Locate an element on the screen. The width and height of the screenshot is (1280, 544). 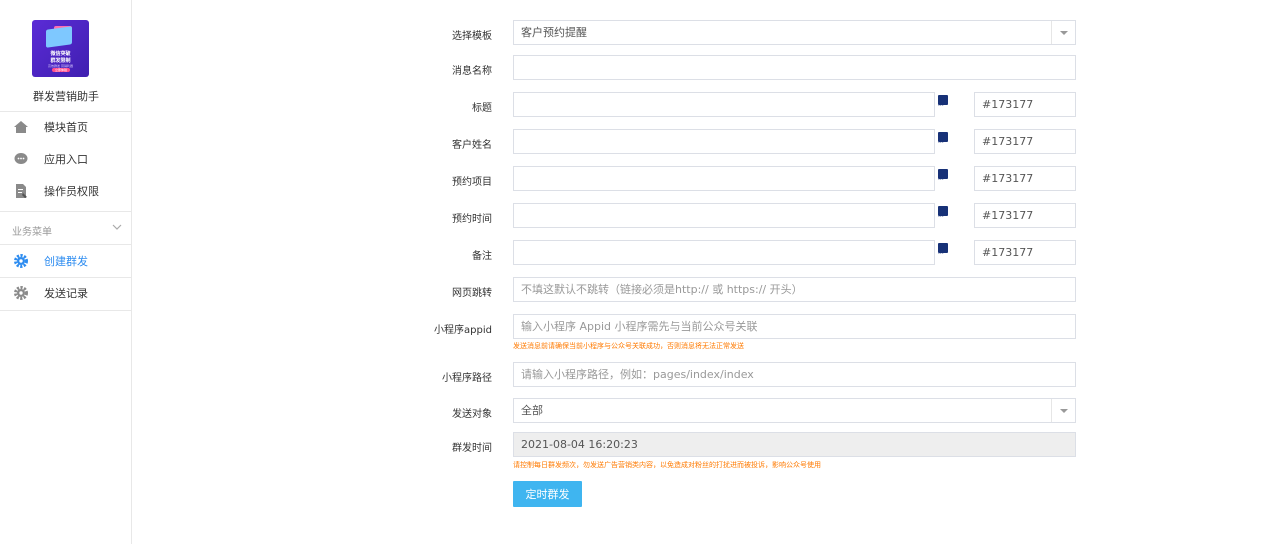
template-select: 客户预约提醒 is located at coordinates (794, 32).